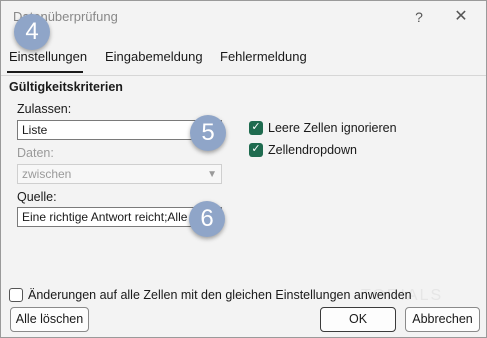 Image resolution: width=487 pixels, height=338 pixels. I want to click on step-badge-6: 6, so click(207, 219).